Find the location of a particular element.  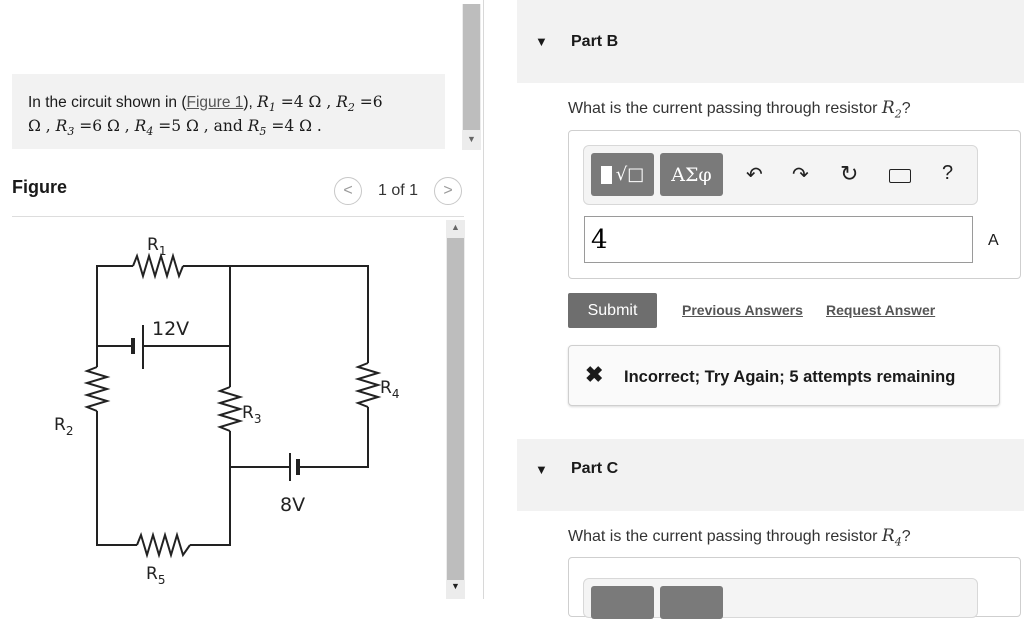

resistor-r2 is located at coordinates (97, 389).